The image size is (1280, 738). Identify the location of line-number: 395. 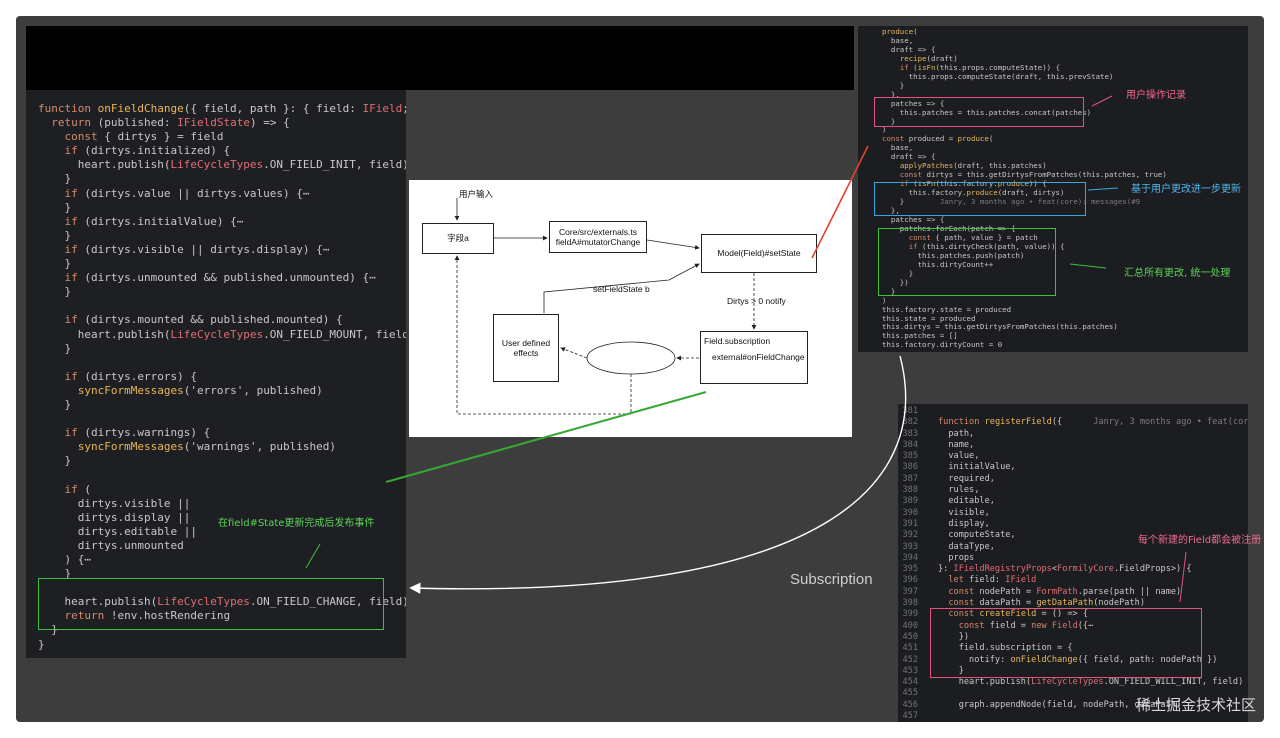
(910, 569).